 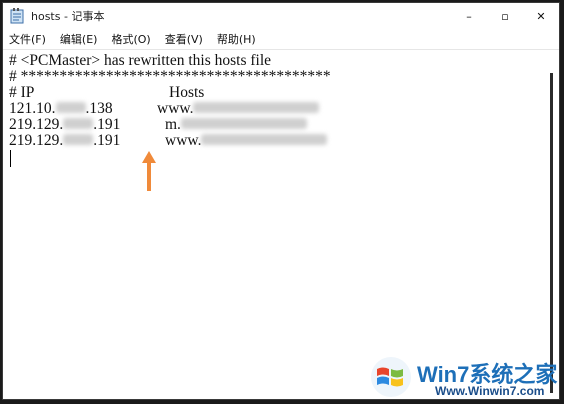 What do you see at coordinates (184, 39) in the screenshot?
I see `menu-view: 查看(V)` at bounding box center [184, 39].